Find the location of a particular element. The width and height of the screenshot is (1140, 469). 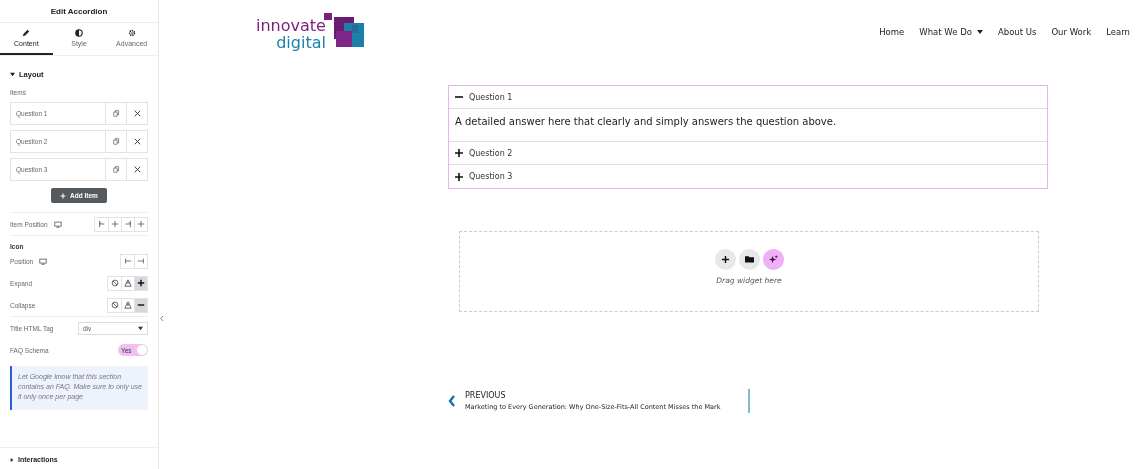

pencil-icon is located at coordinates (26, 33).